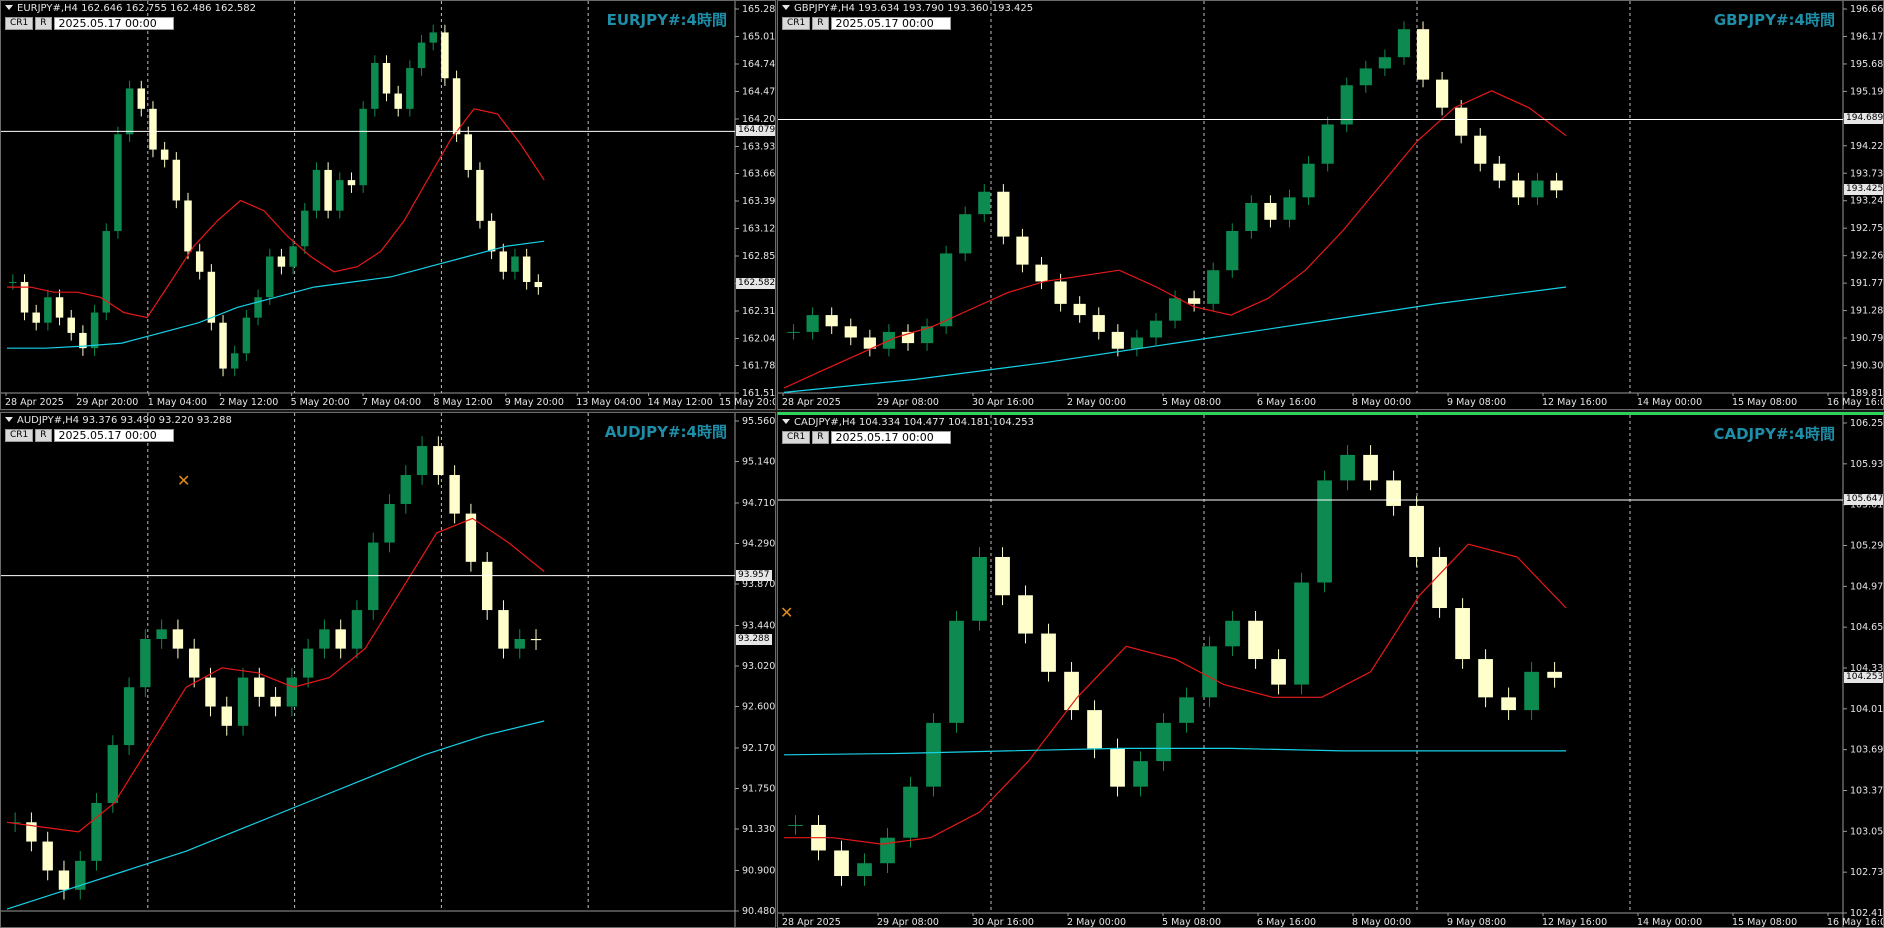  Describe the element at coordinates (1574, 922) in the screenshot. I see `time-label: 12 May 16:00` at that location.